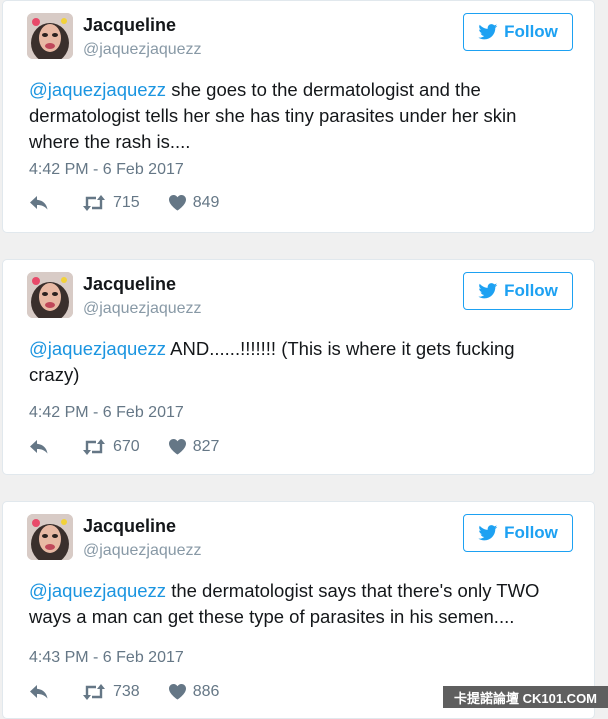 This screenshot has height=719, width=608. What do you see at coordinates (107, 692) in the screenshot?
I see `retweet-button: 738` at bounding box center [107, 692].